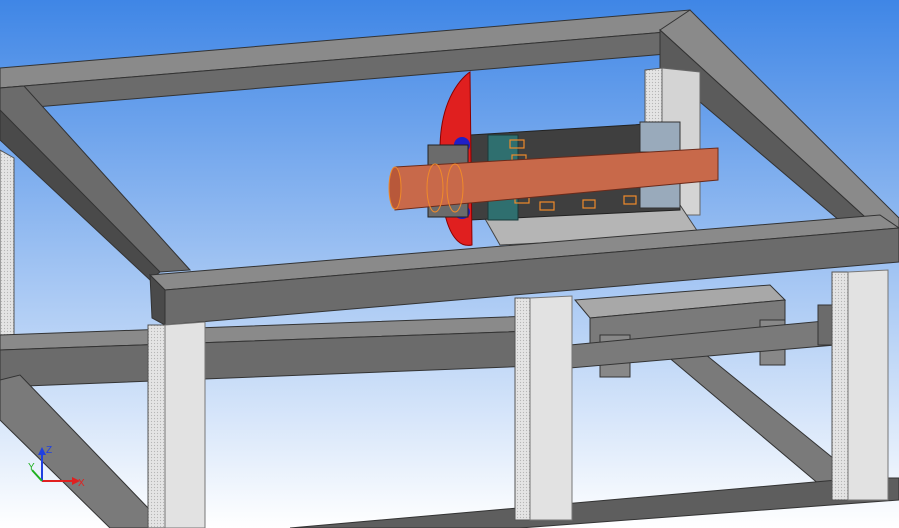 This screenshot has height=528, width=899. Describe the element at coordinates (543, 408) in the screenshot. I see `frame-post-front-middle` at that location.